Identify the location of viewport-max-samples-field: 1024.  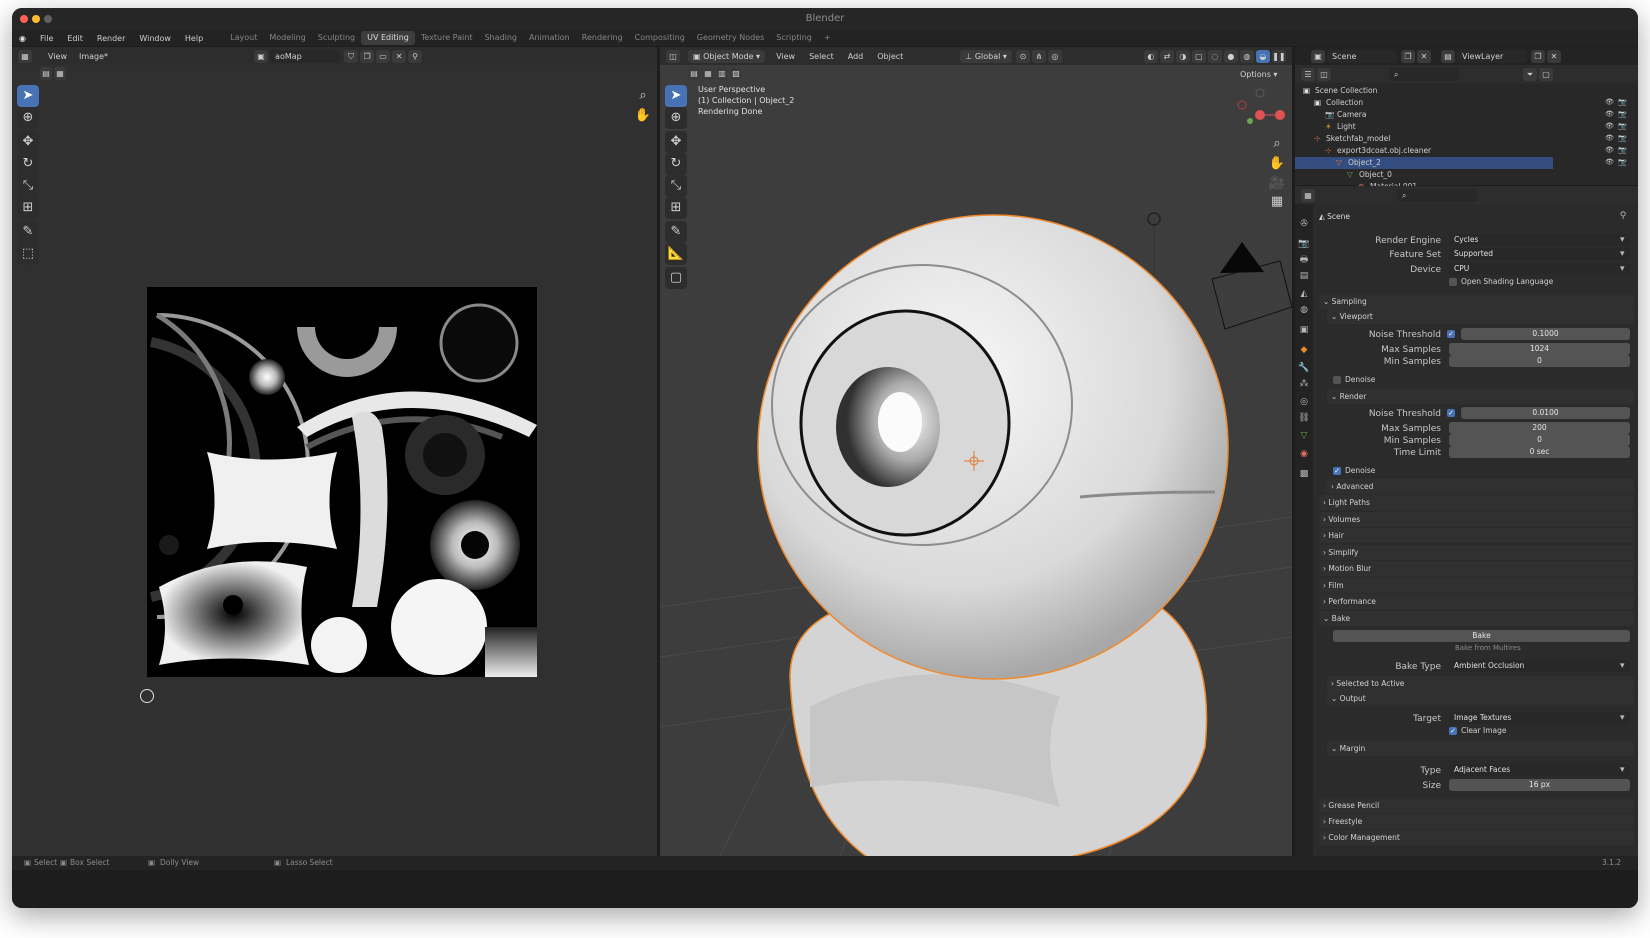
(1539, 349).